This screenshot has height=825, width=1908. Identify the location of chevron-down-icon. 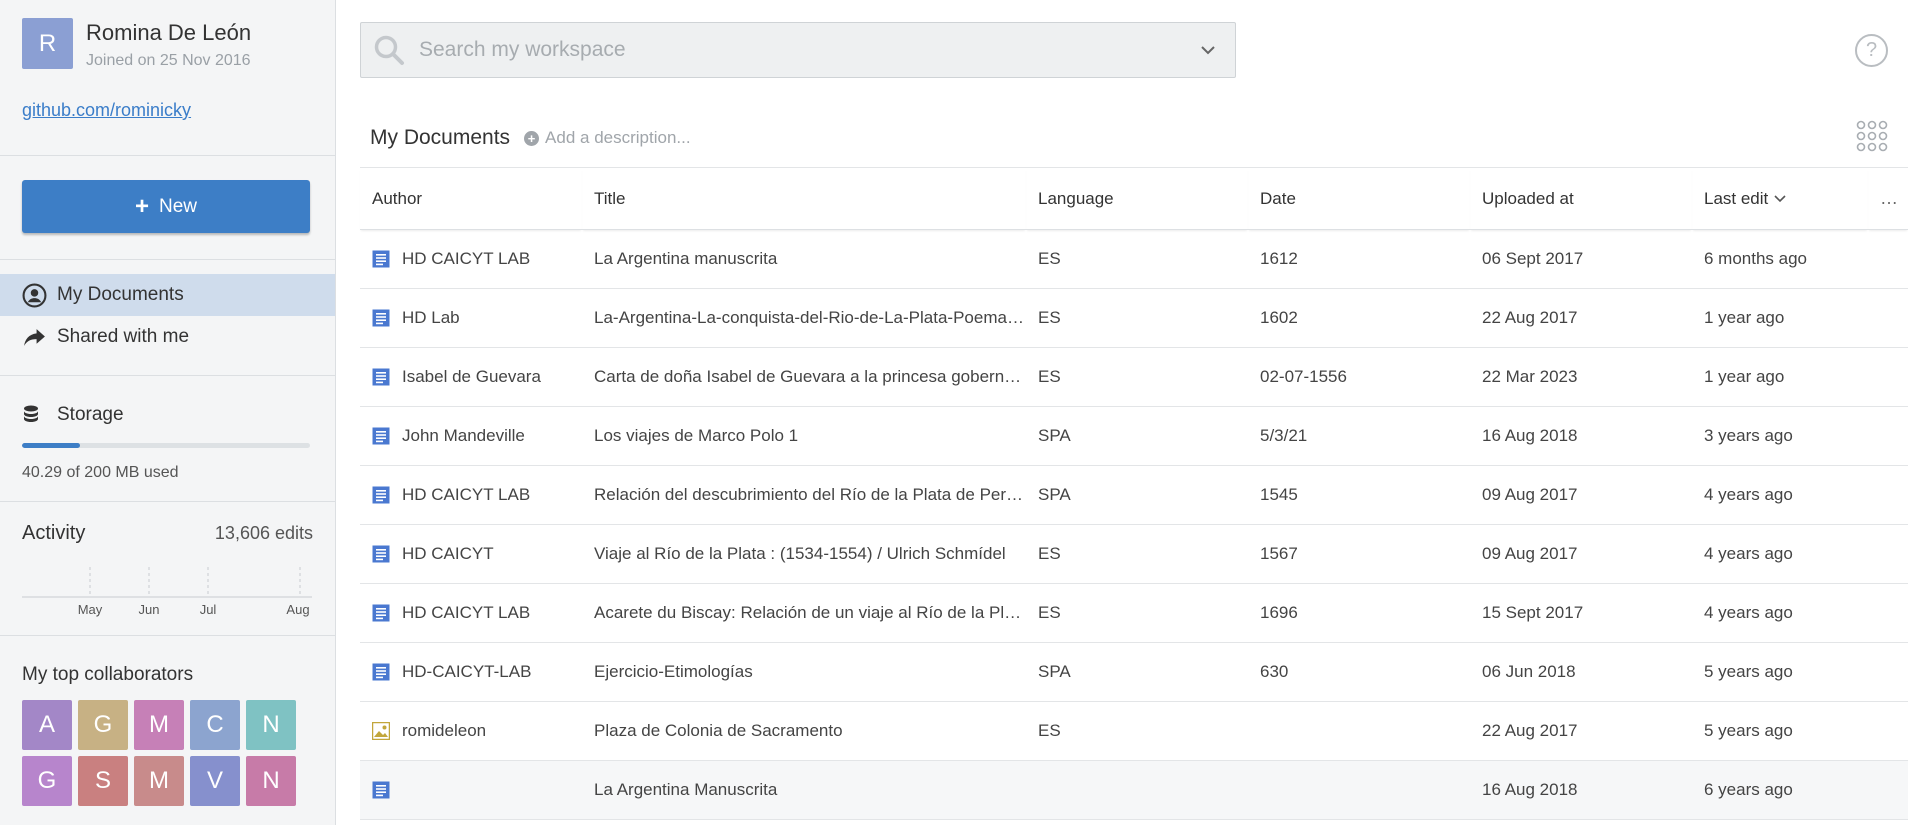
(1208, 50).